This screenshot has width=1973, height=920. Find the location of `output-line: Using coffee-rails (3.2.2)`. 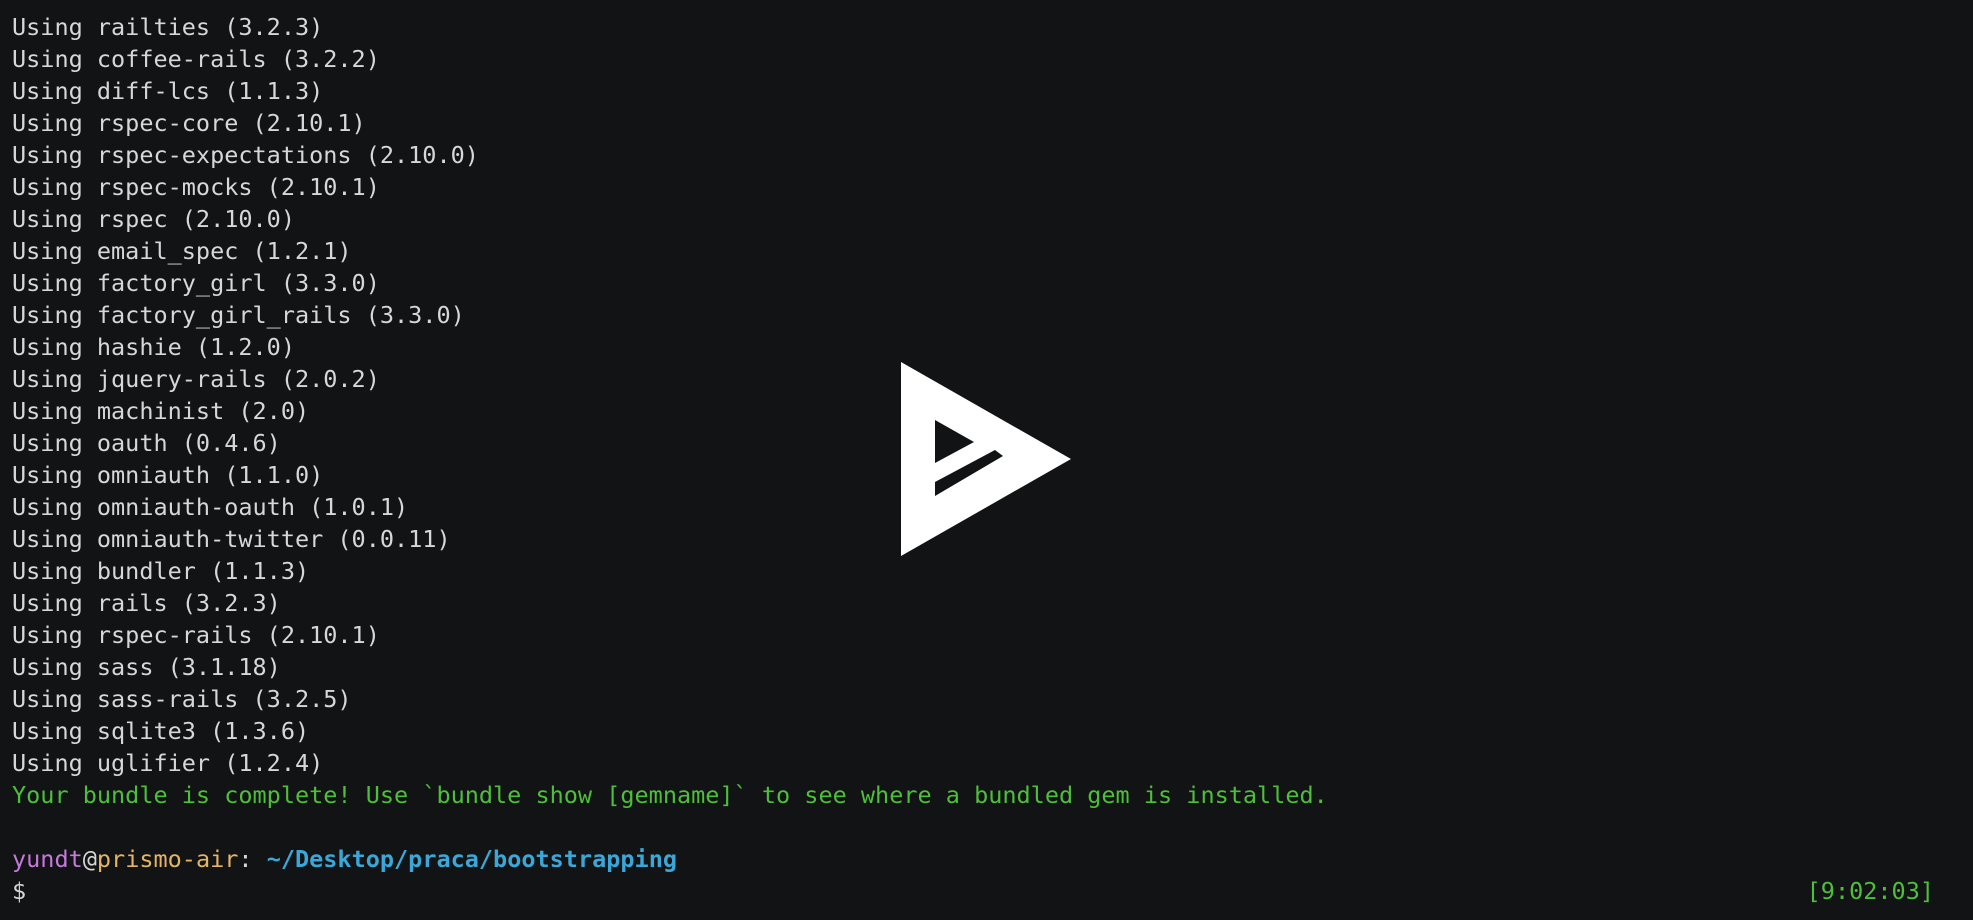

output-line: Using coffee-rails (3.2.2) is located at coordinates (196, 59).